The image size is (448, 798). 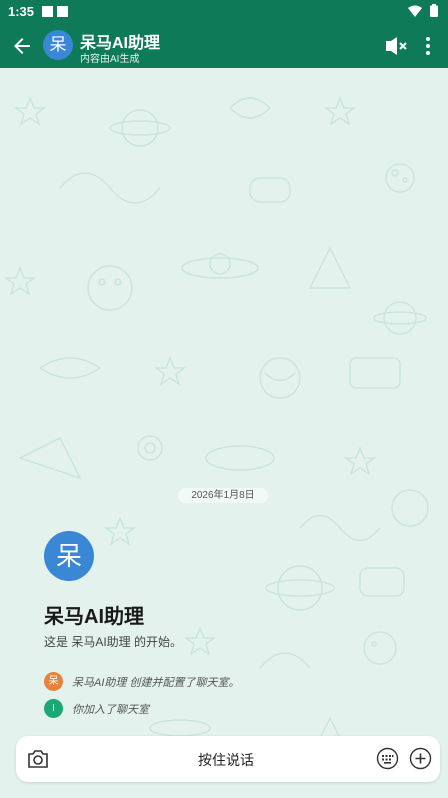 I want to click on room-name: 呆马AI助理, so click(x=94, y=617).